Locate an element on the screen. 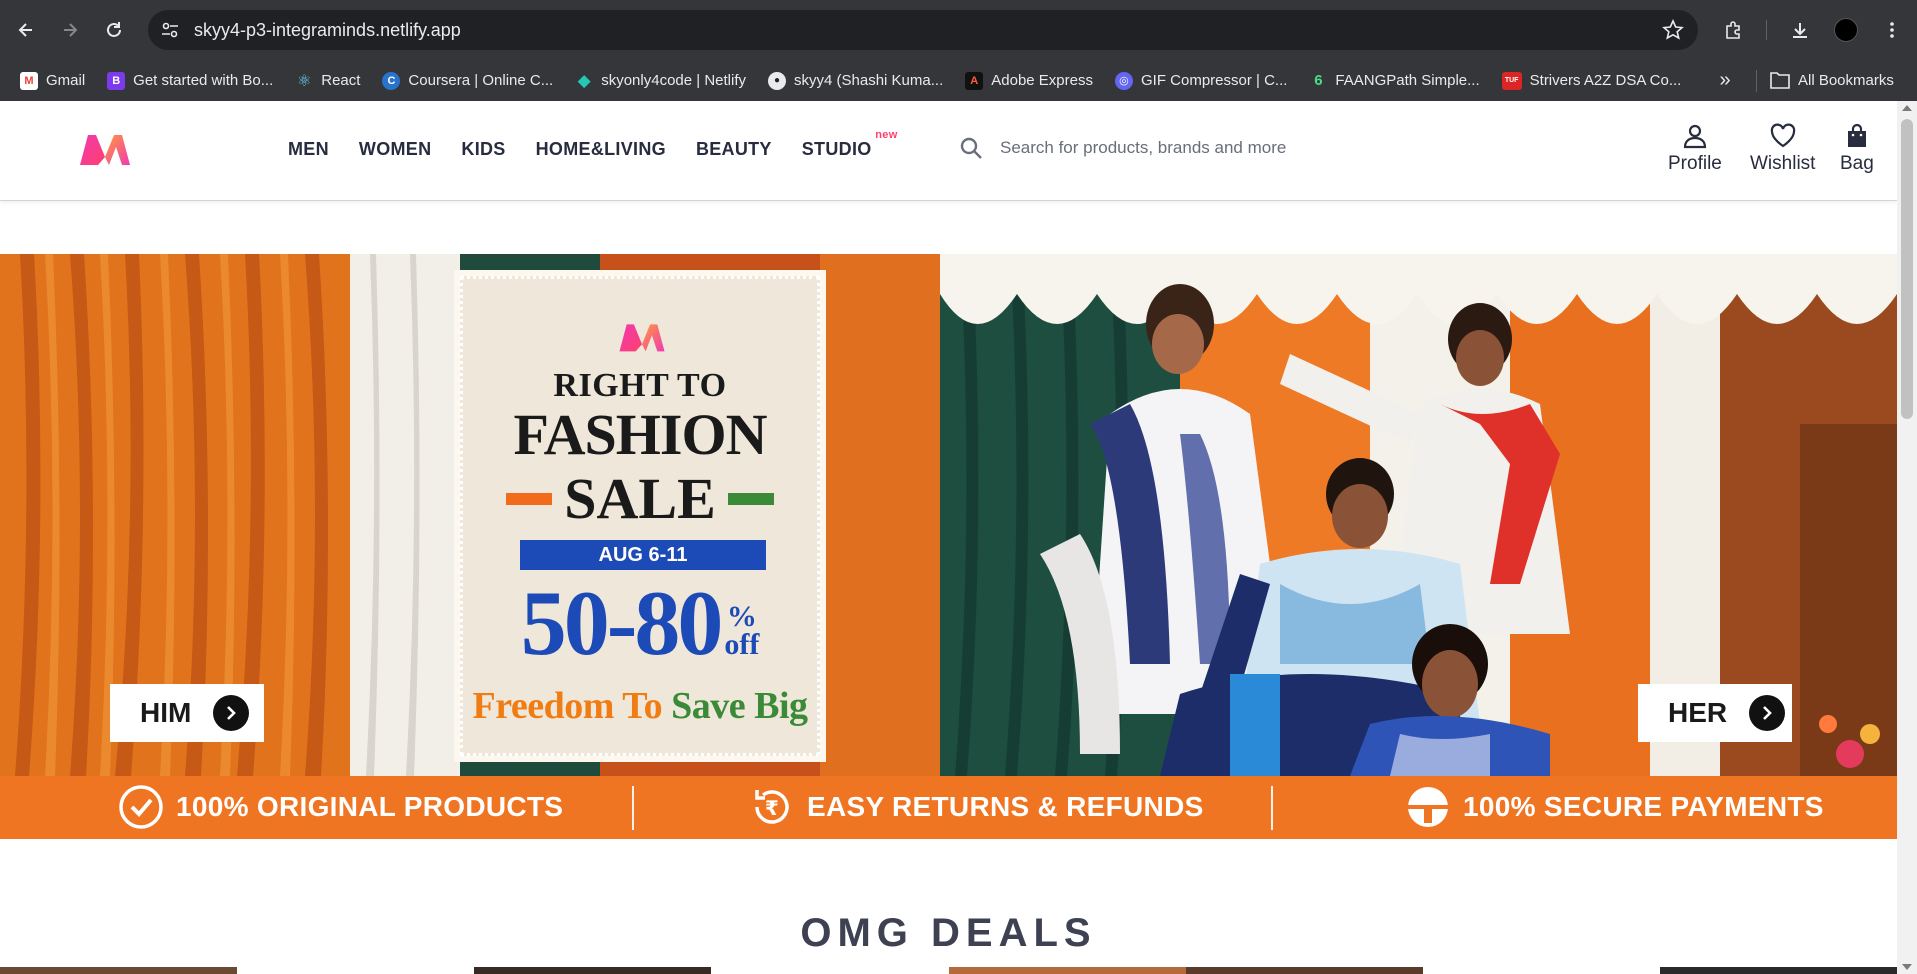 The image size is (1917, 974). back-button is located at coordinates (26, 30).